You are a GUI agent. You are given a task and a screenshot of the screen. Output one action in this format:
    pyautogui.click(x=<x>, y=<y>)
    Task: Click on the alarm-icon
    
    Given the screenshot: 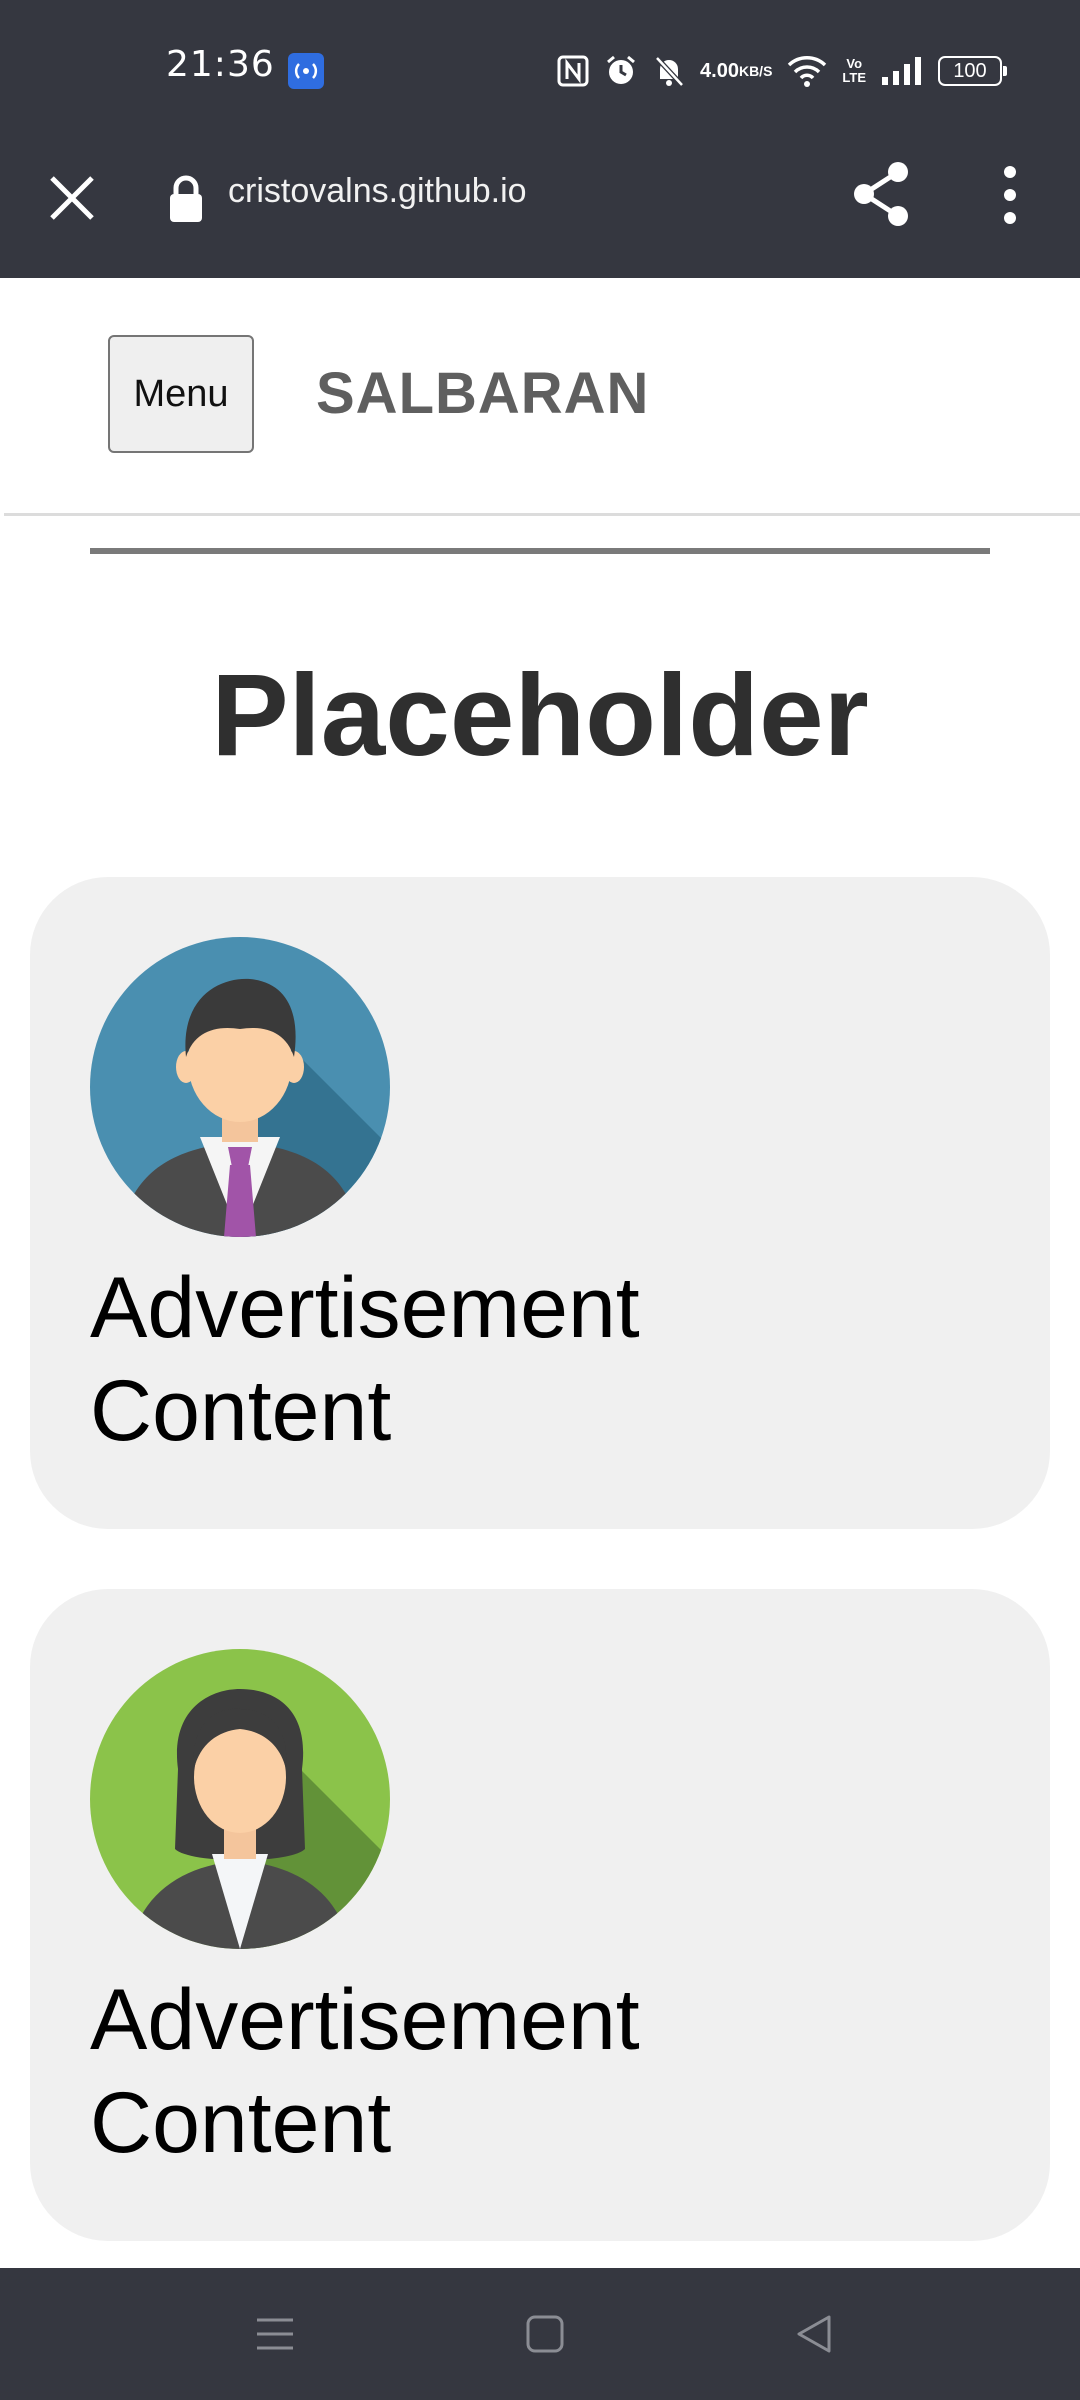 What is the action you would take?
    pyautogui.click(x=621, y=71)
    